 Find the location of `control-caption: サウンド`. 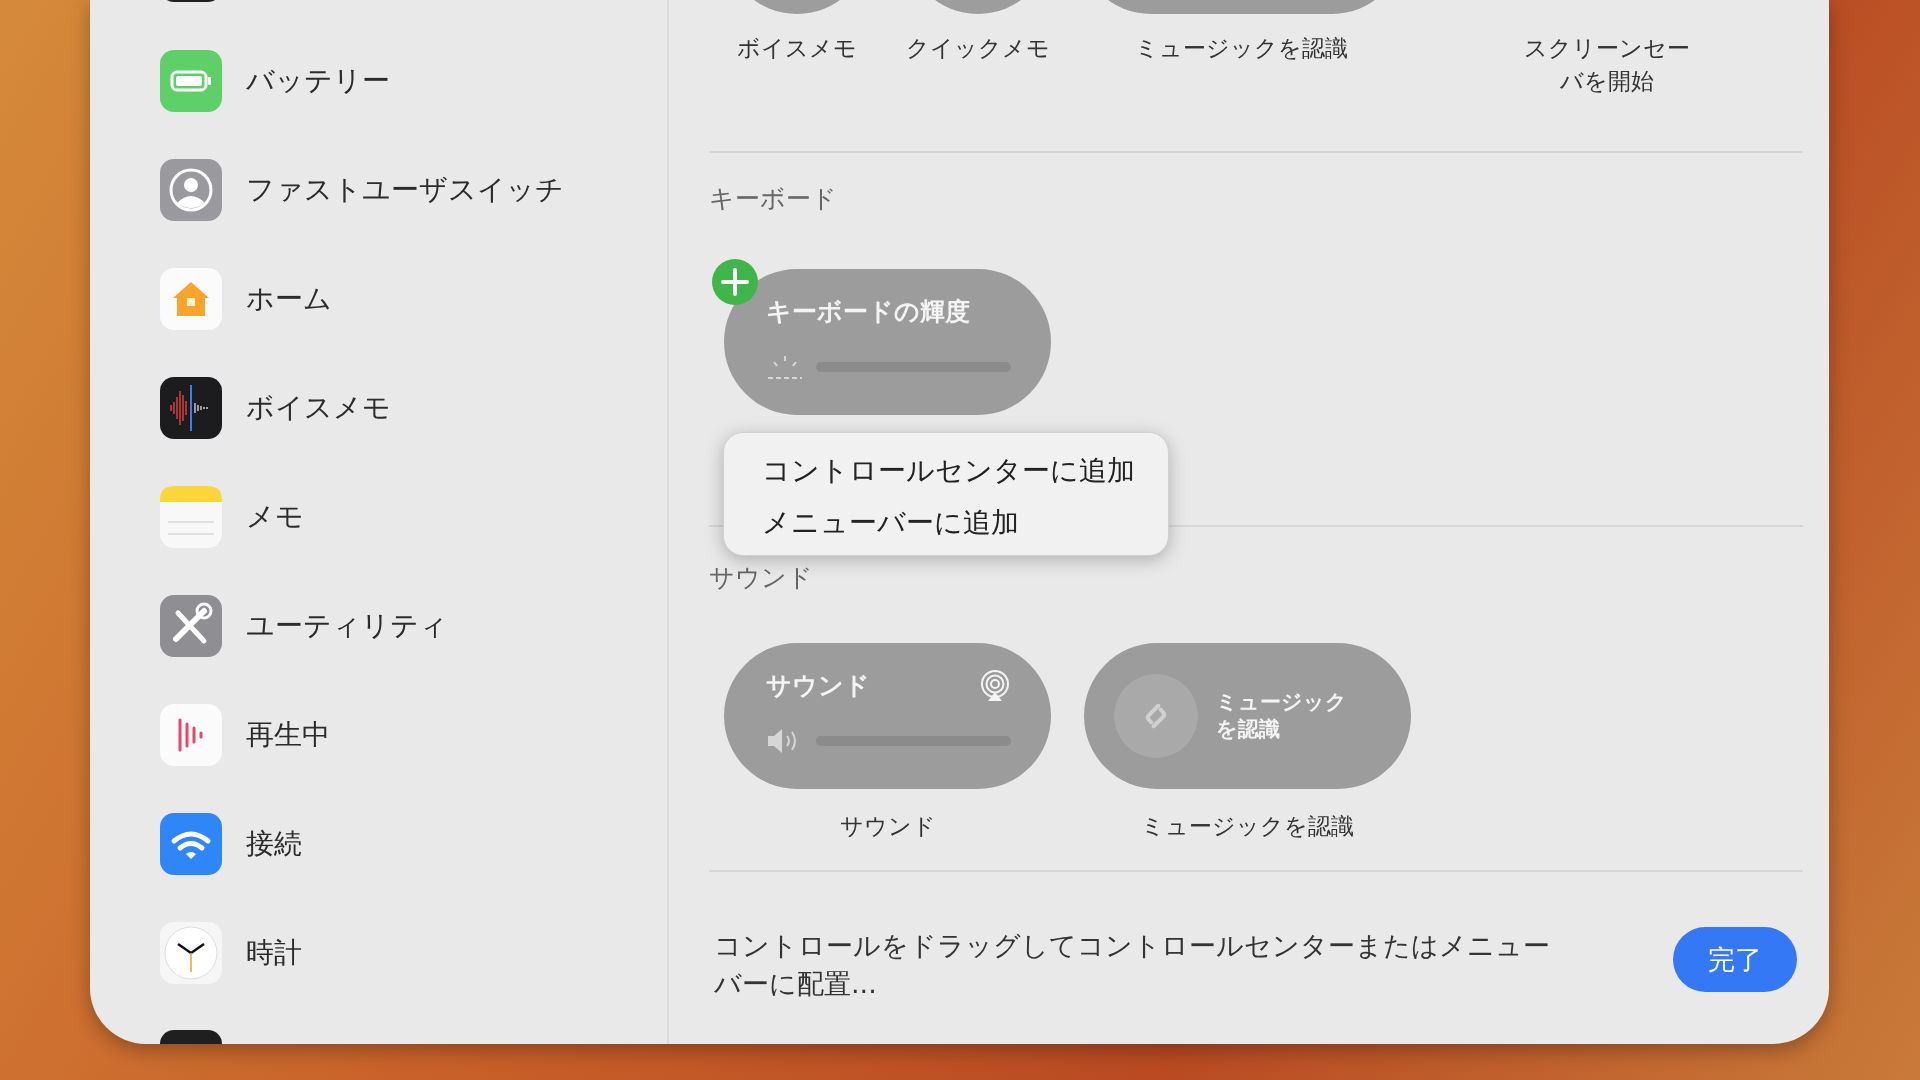

control-caption: サウンド is located at coordinates (887, 826).